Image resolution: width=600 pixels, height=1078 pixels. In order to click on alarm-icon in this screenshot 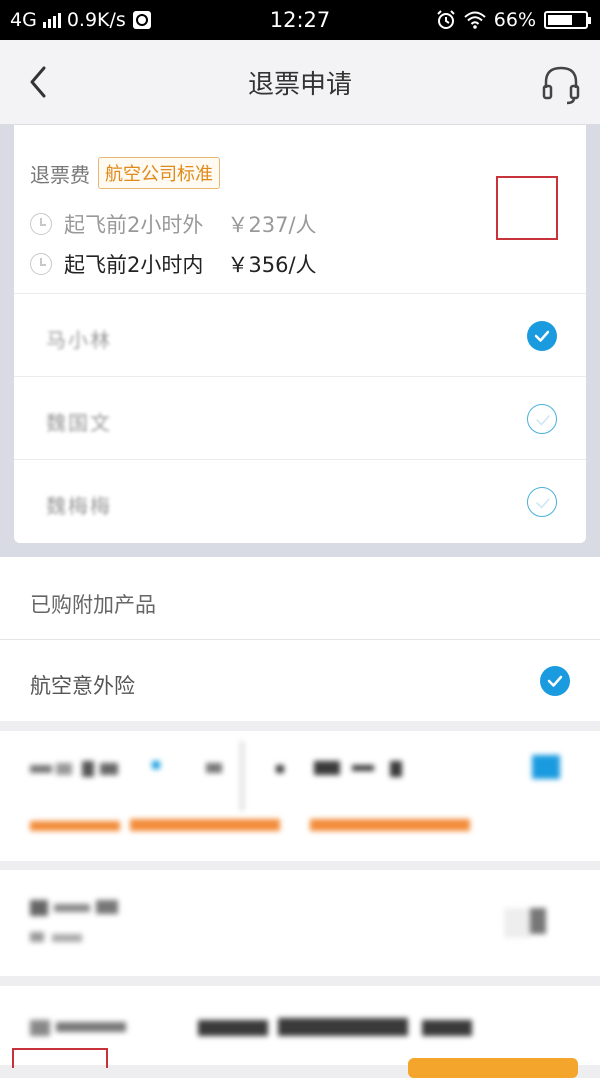, I will do `click(446, 19)`.